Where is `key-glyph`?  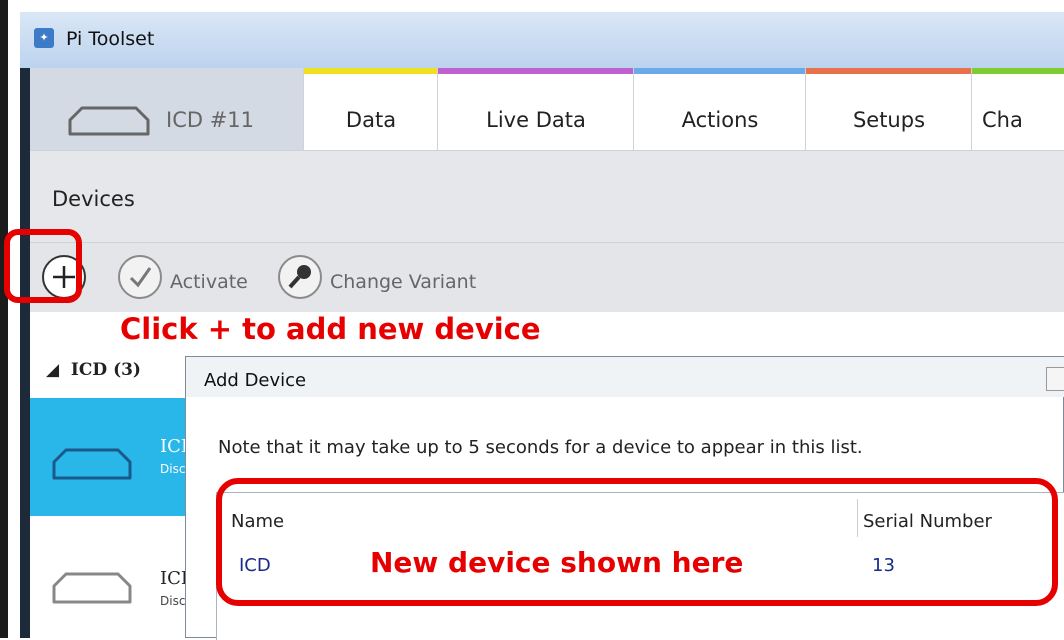 key-glyph is located at coordinates (299, 277).